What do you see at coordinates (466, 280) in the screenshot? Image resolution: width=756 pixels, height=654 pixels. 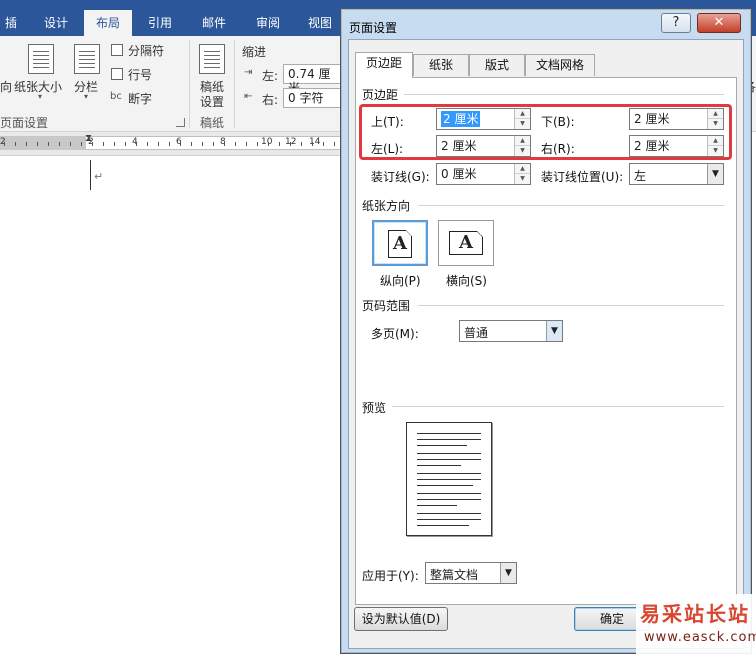 I see `landscape-label: 横向(S)` at bounding box center [466, 280].